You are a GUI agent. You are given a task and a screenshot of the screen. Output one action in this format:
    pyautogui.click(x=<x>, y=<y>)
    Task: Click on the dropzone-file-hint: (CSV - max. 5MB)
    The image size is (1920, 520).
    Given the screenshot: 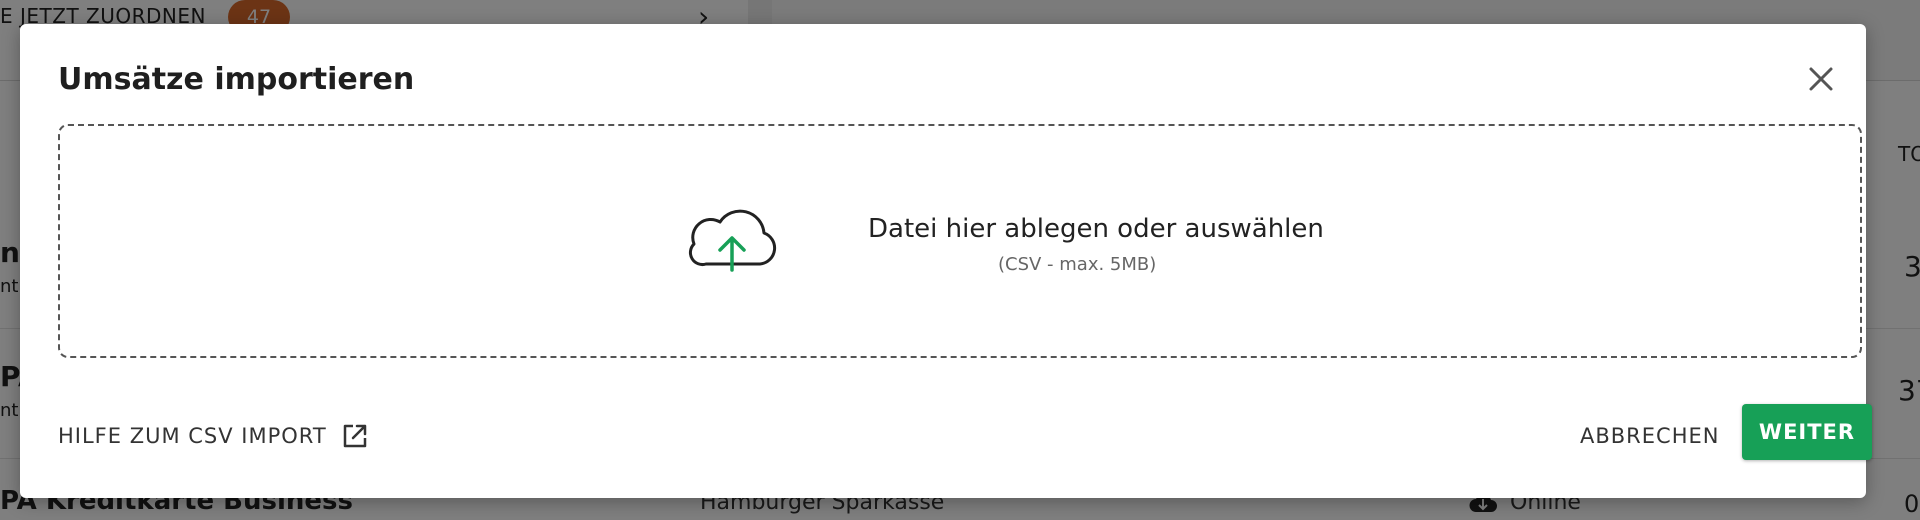 What is the action you would take?
    pyautogui.click(x=1077, y=264)
    